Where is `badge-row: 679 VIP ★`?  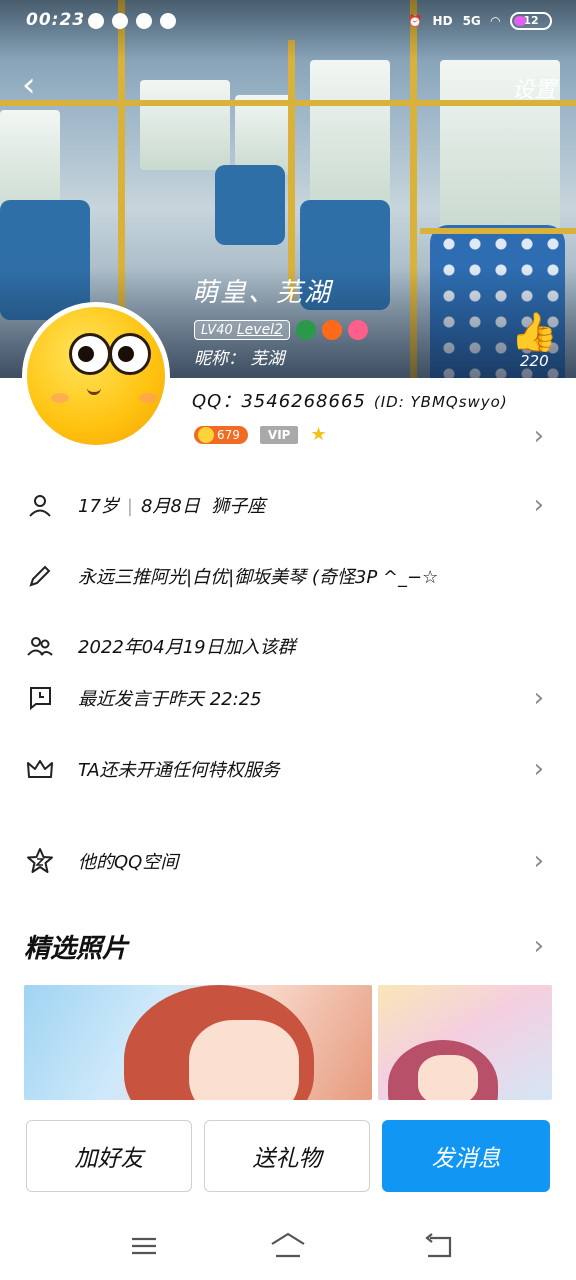 badge-row: 679 VIP ★ is located at coordinates (260, 434).